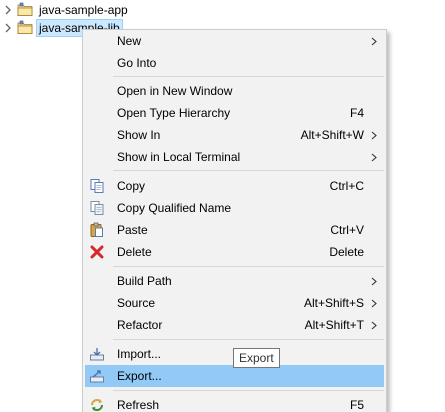  What do you see at coordinates (346, 186) in the screenshot?
I see `menu-item-shortcut: Ctrl+C` at bounding box center [346, 186].